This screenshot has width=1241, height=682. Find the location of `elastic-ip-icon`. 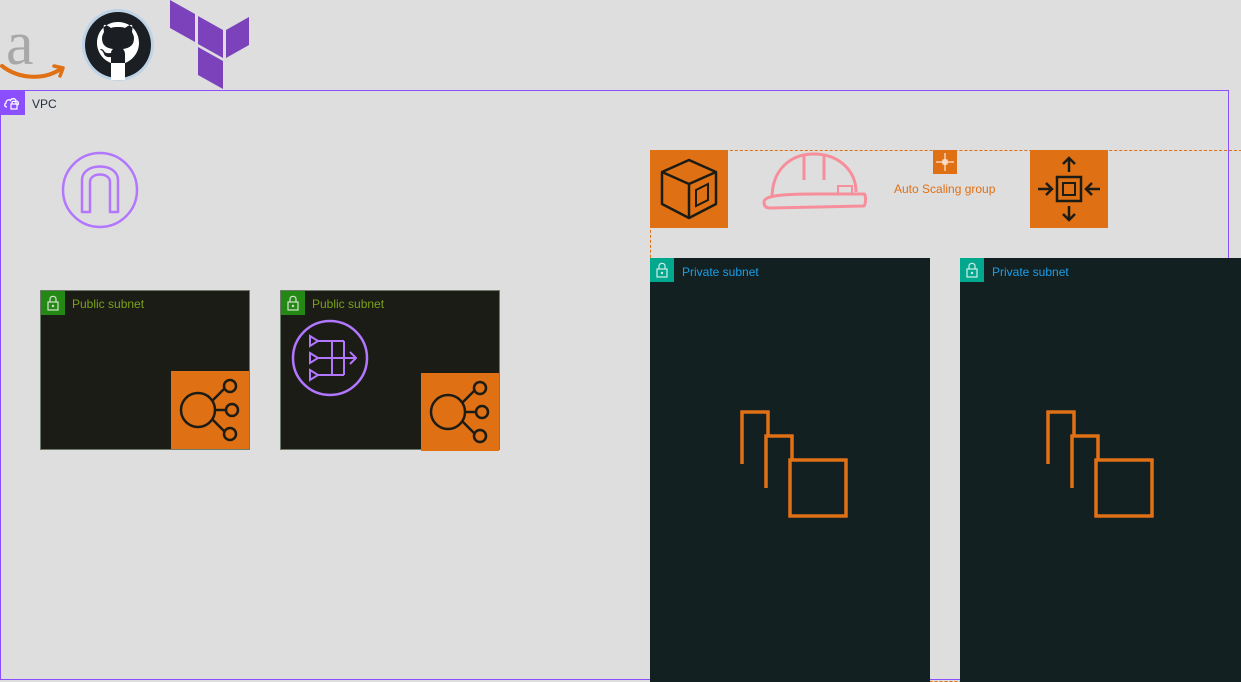

elastic-ip-icon is located at coordinates (1069, 189).